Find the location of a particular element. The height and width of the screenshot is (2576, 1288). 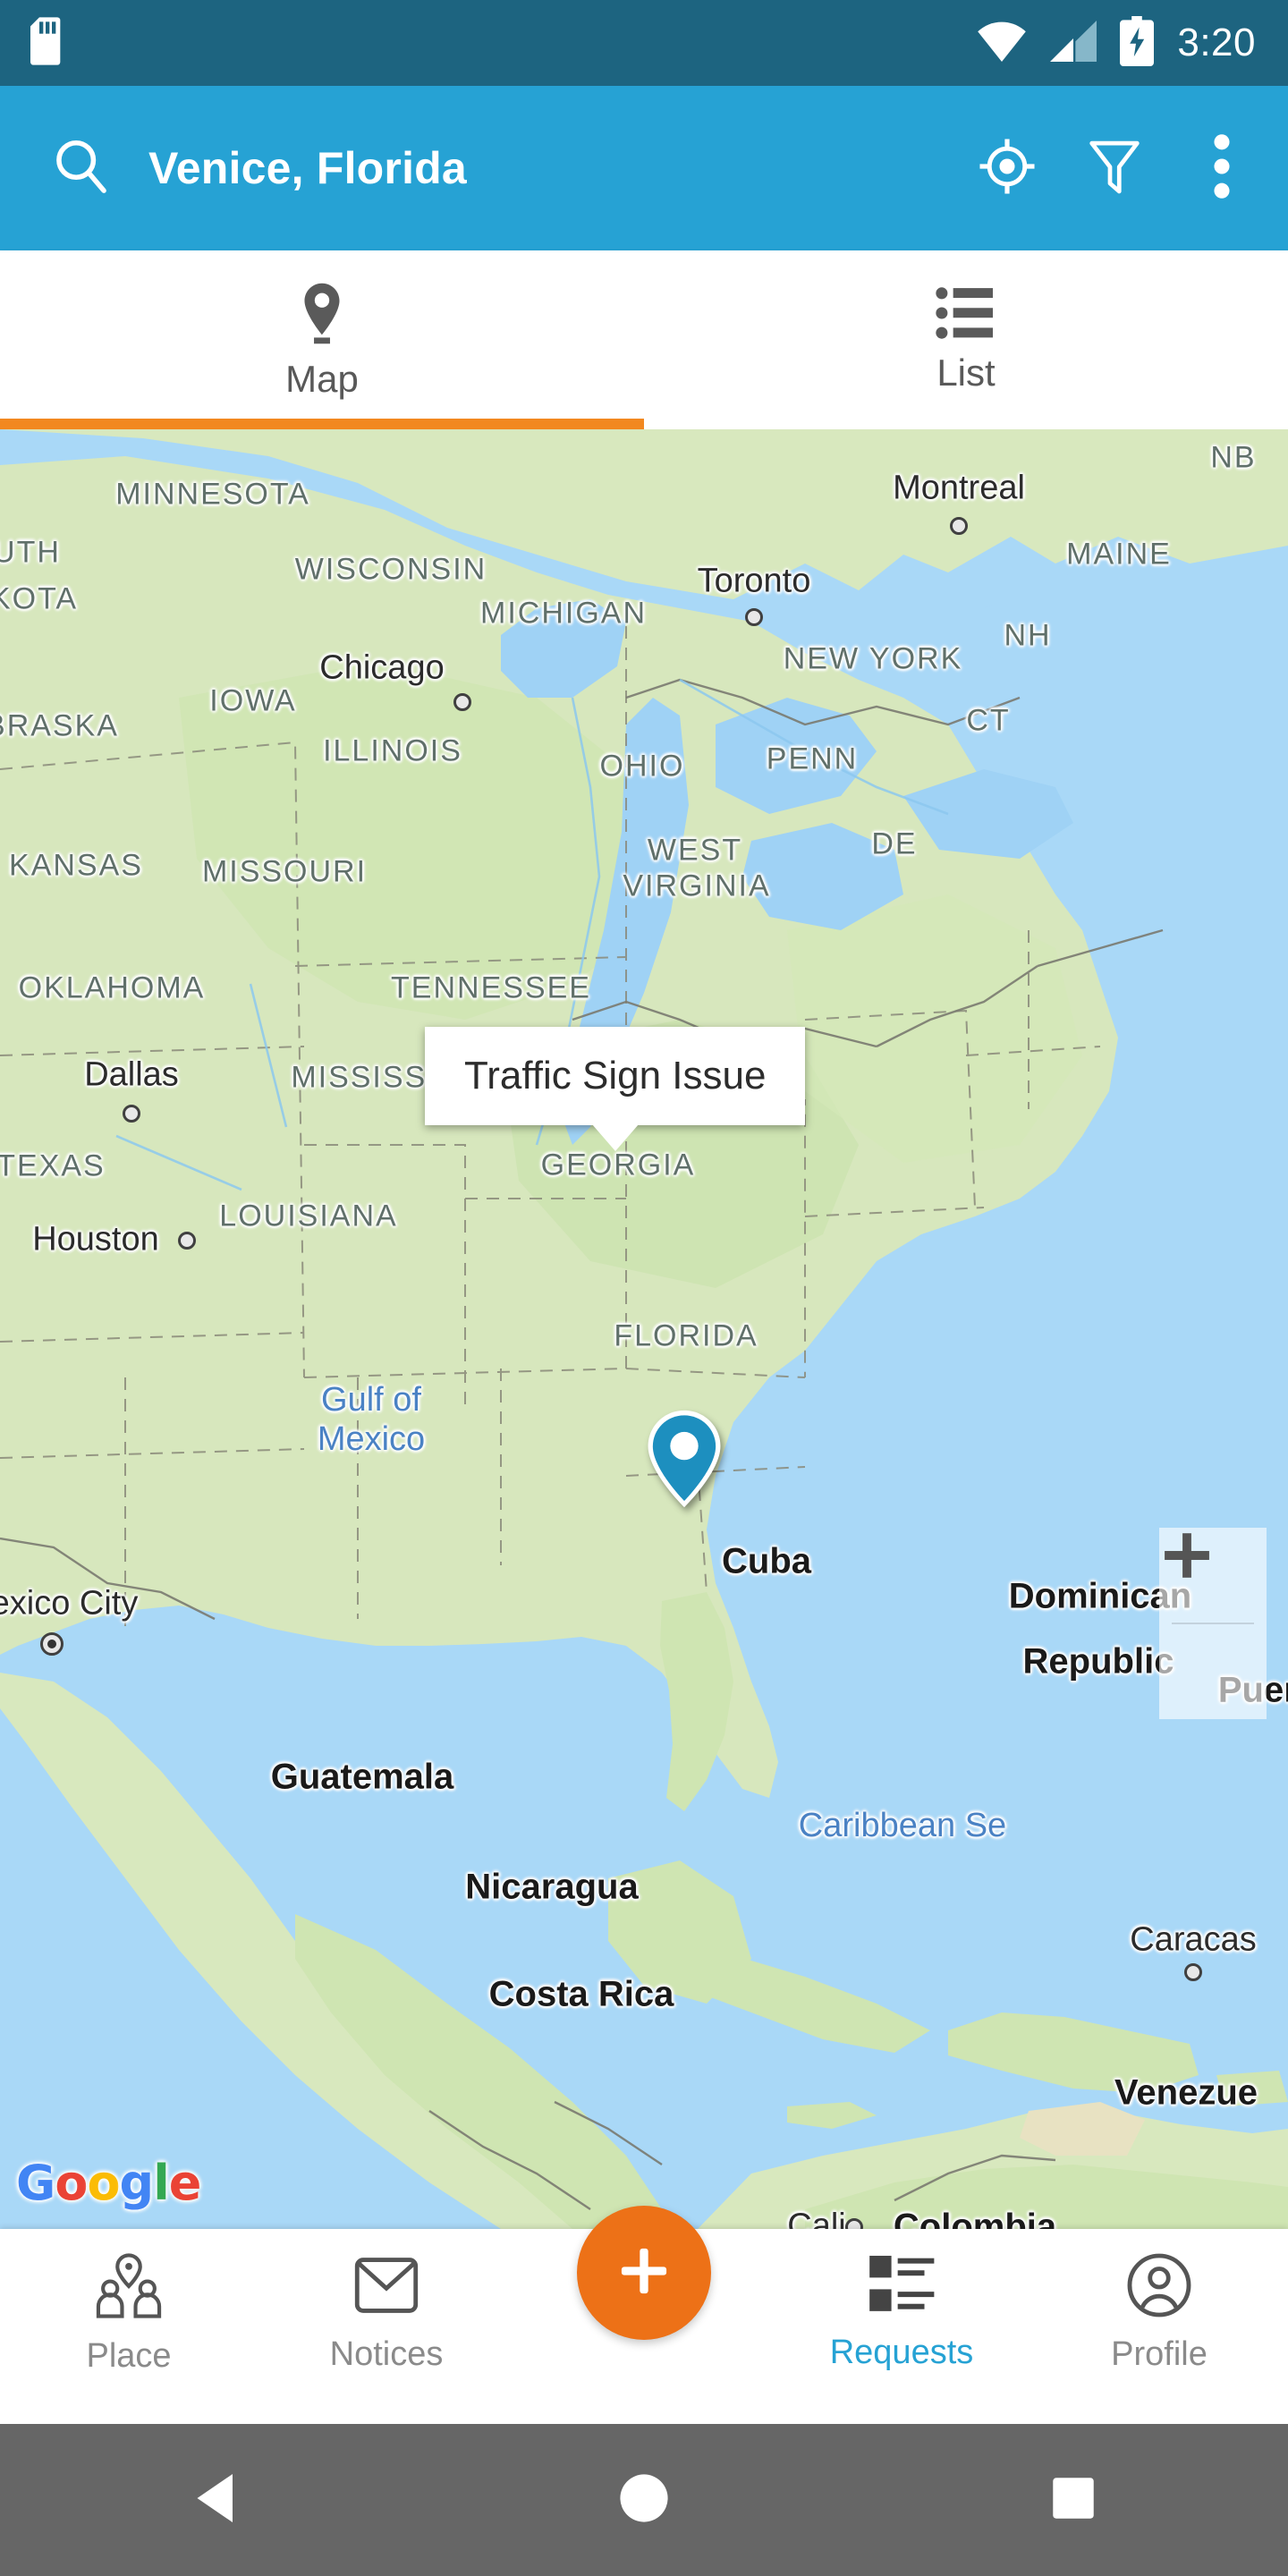

bottom-navigation-bar: Place Notices Requests Profile is located at coordinates (644, 2315).